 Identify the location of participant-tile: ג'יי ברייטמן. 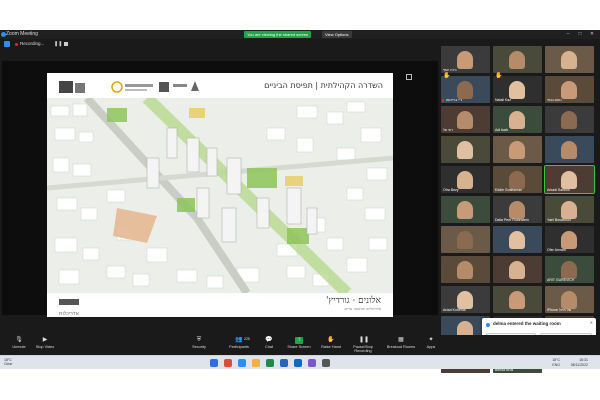
(465, 89).